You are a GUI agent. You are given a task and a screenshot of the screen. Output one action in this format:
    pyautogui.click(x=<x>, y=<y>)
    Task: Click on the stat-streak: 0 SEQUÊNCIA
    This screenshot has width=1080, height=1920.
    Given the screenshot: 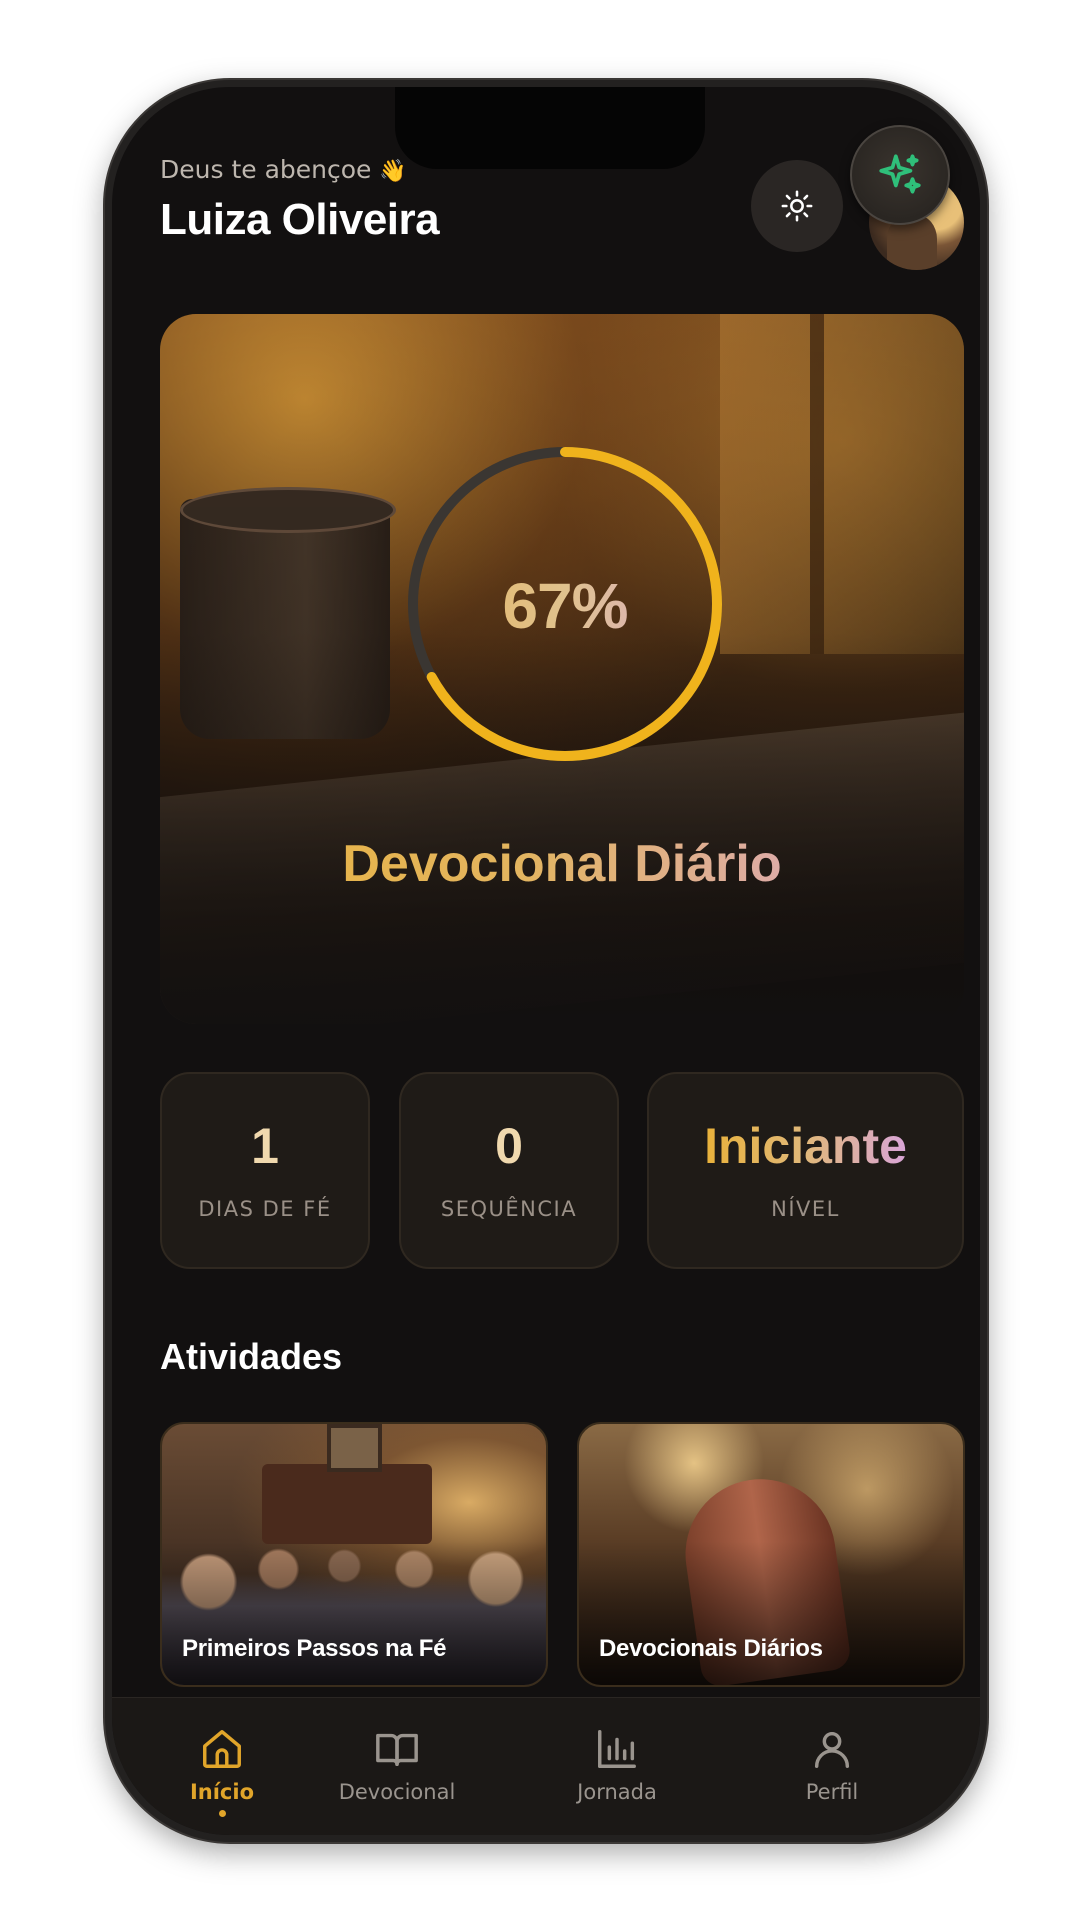 What is the action you would take?
    pyautogui.click(x=509, y=1170)
    